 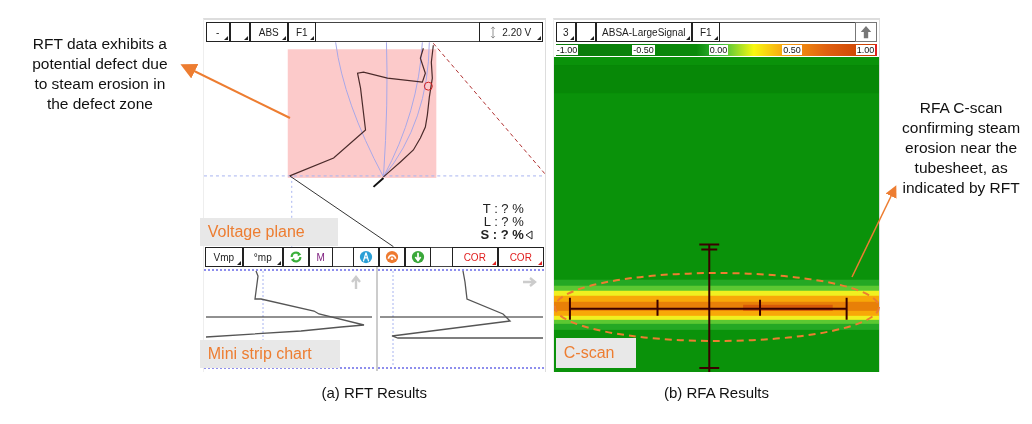 What do you see at coordinates (268, 232) in the screenshot?
I see `section-label: Voltage plane` at bounding box center [268, 232].